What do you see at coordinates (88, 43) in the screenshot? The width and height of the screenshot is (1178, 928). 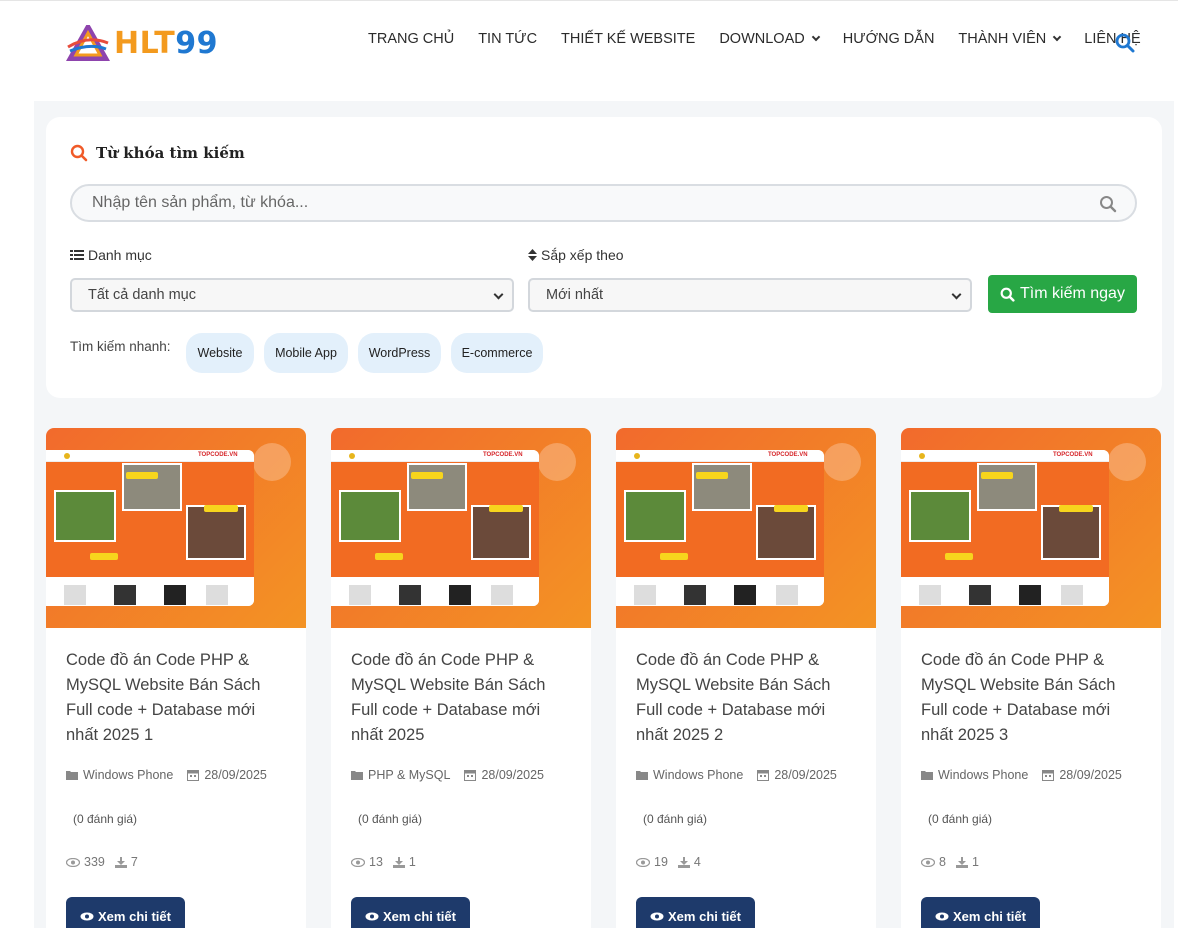 I see `logo-icon` at bounding box center [88, 43].